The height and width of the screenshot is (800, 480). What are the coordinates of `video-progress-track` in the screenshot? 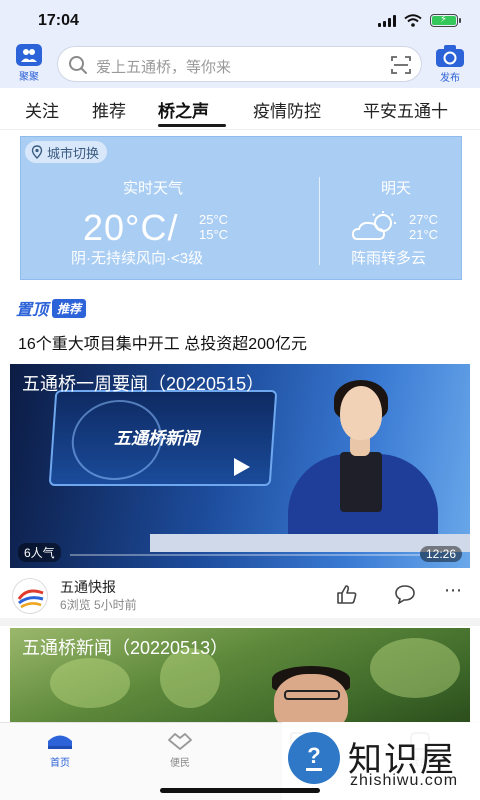 It's located at (245, 555).